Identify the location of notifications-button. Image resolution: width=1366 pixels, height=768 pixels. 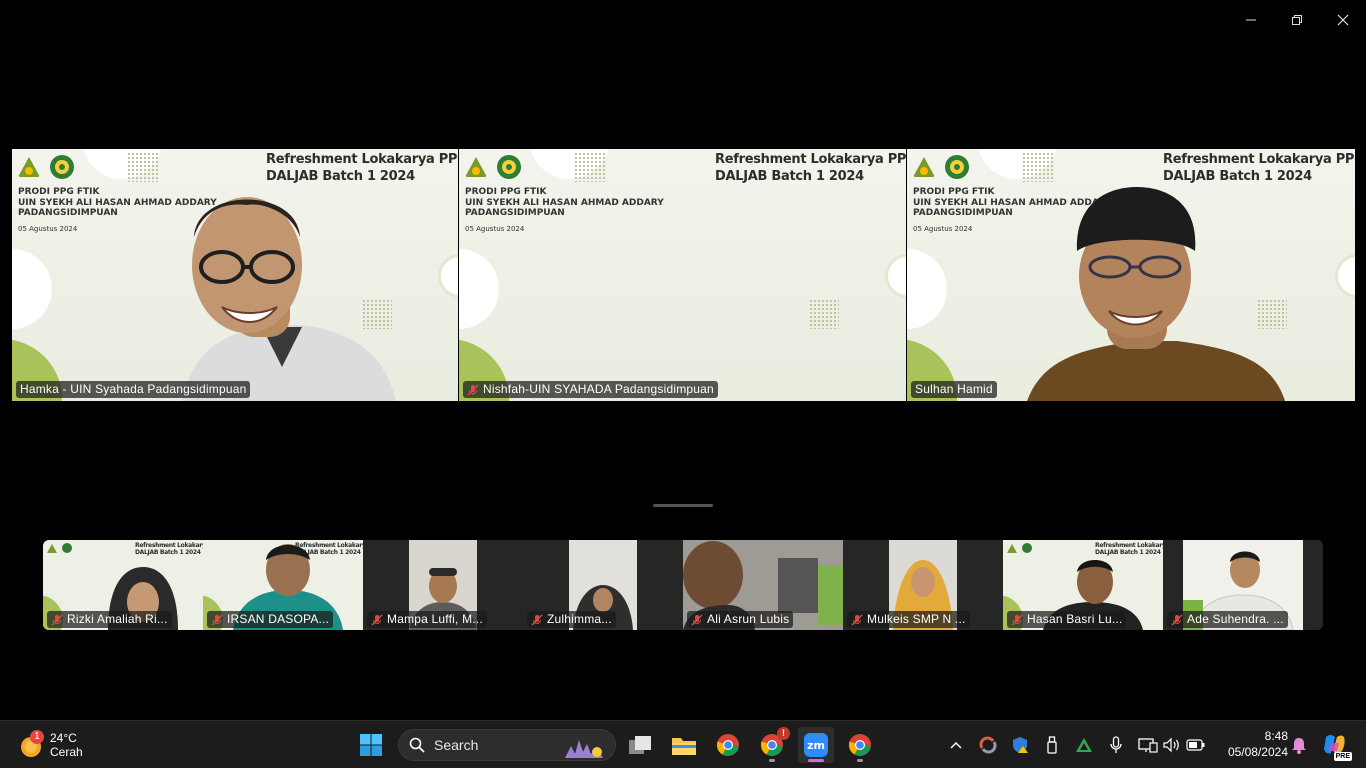
(1299, 745).